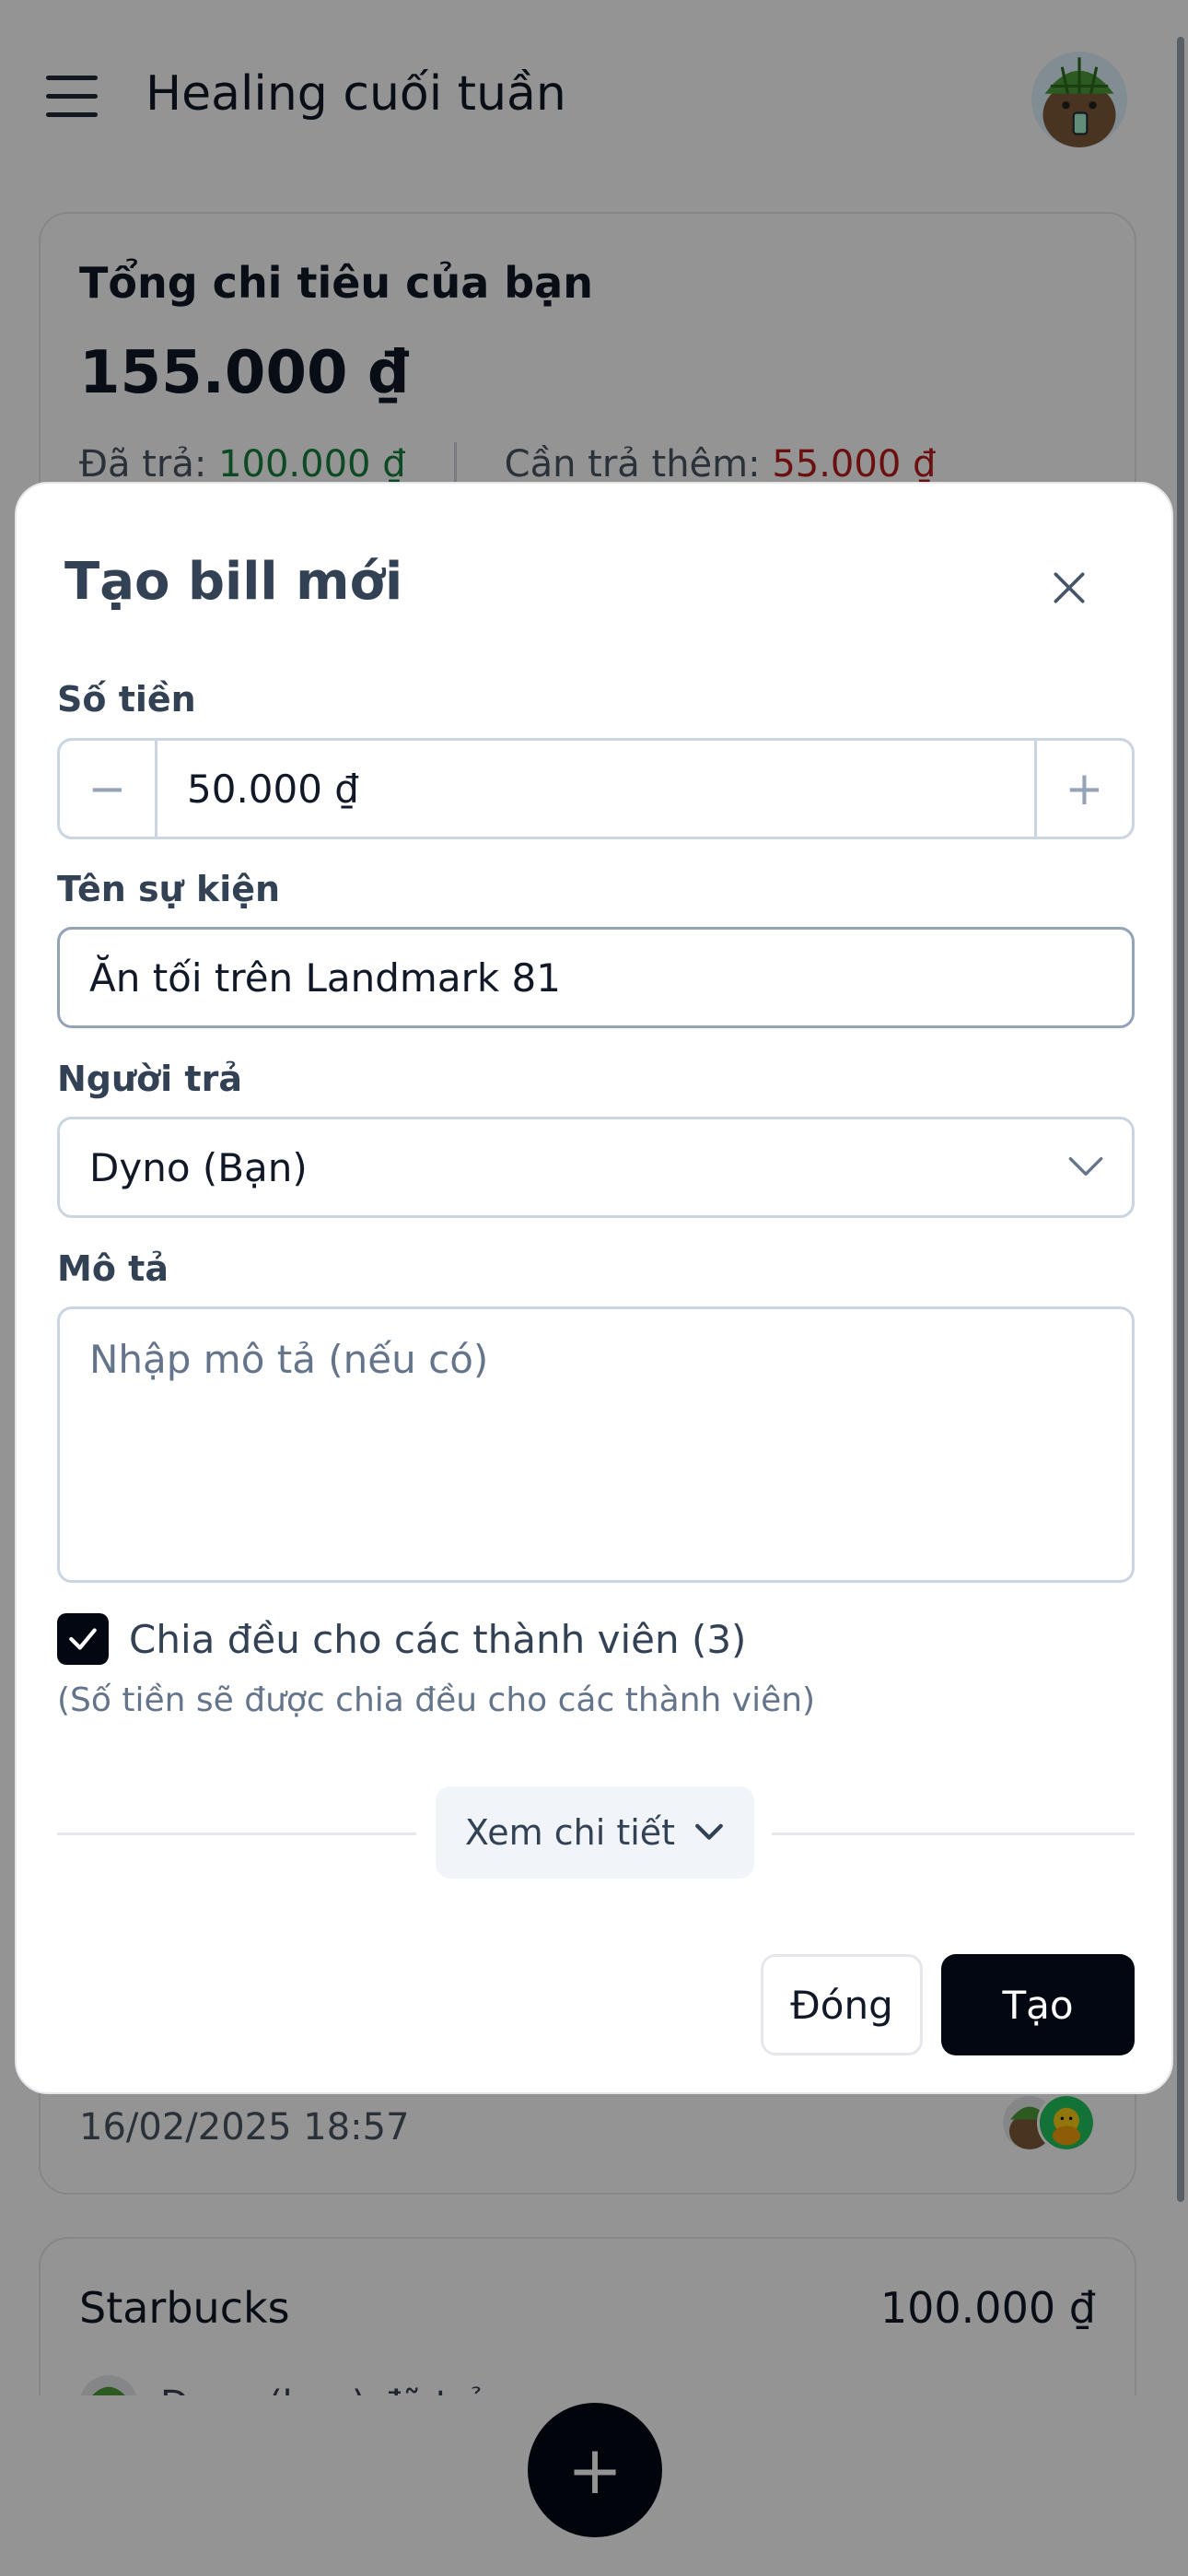  I want to click on decrease-button: −, so click(108, 789).